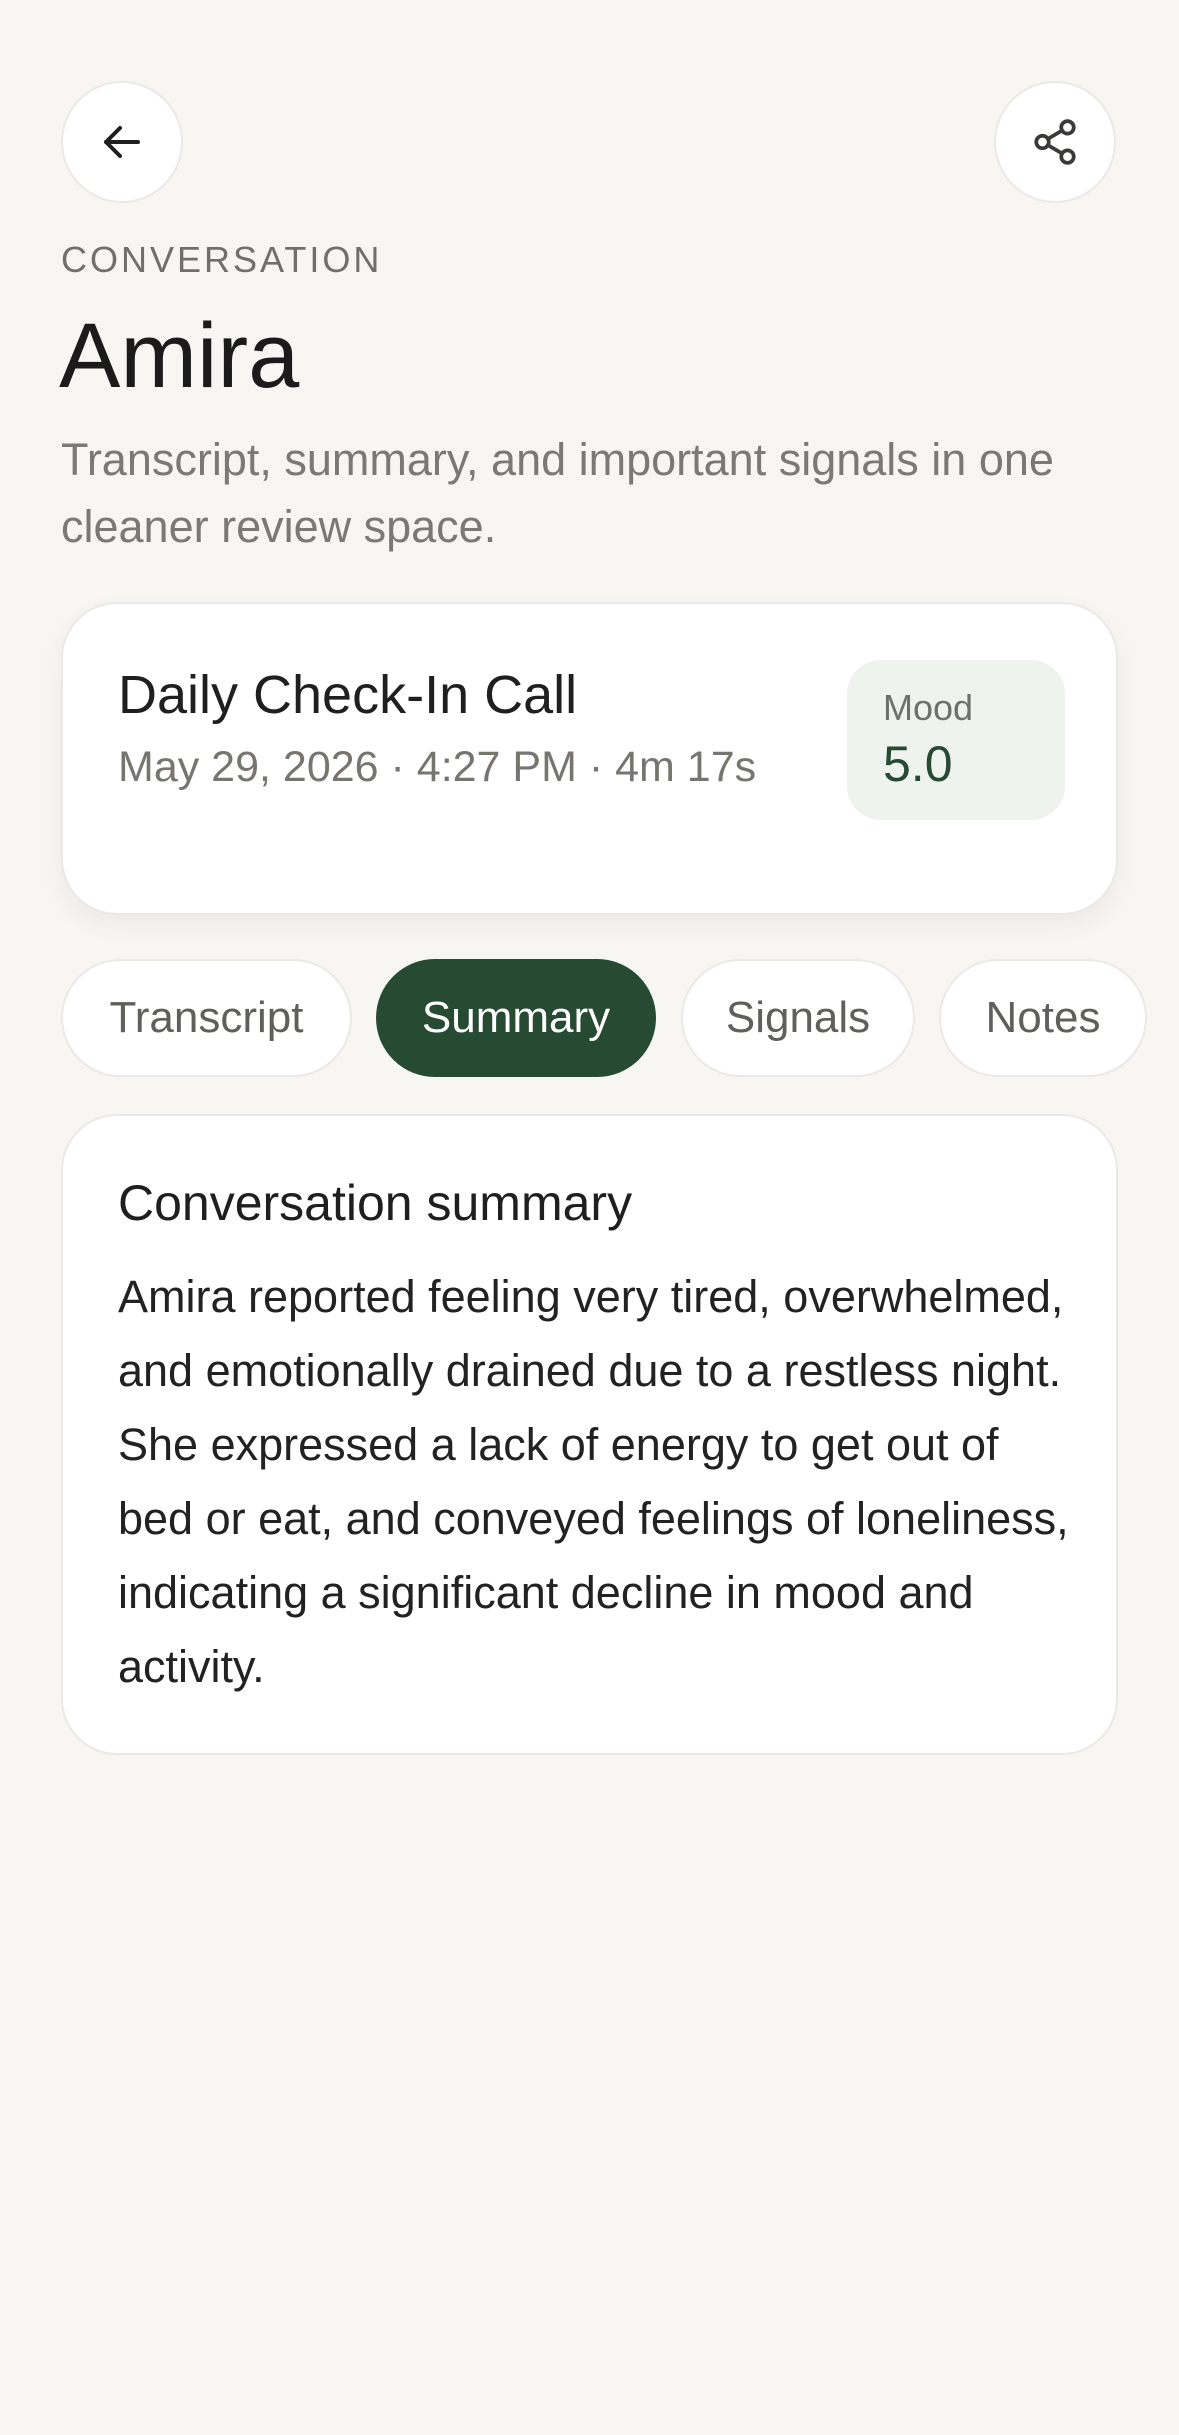 Image resolution: width=1179 pixels, height=2435 pixels. I want to click on share-icon, so click(1055, 142).